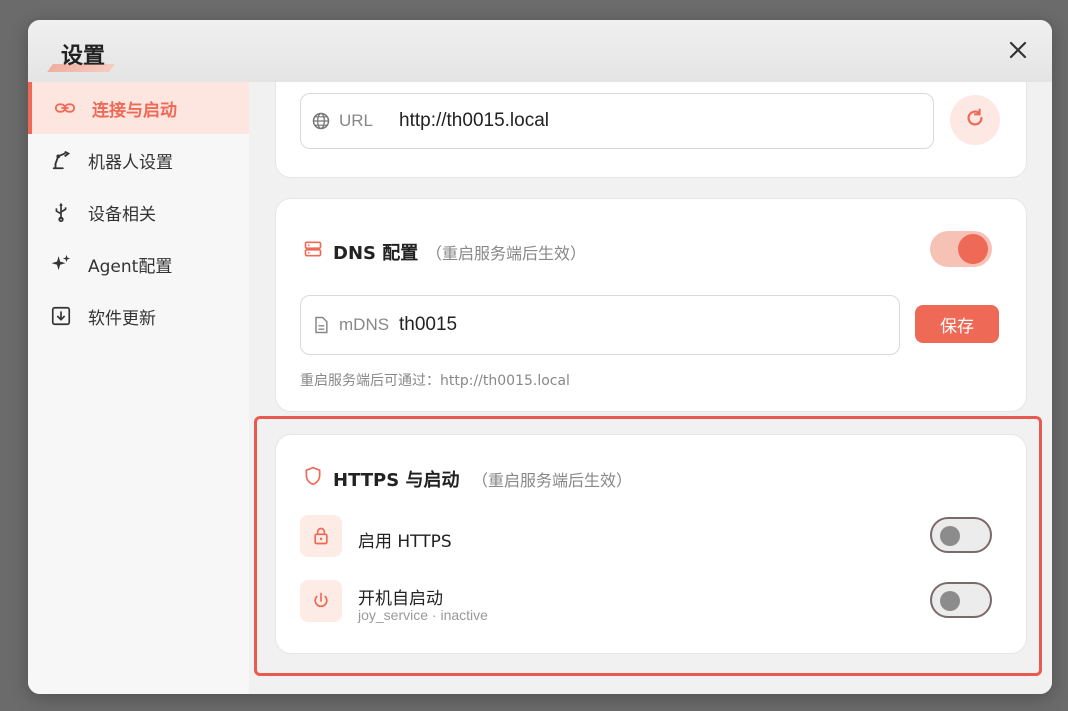 The height and width of the screenshot is (711, 1068). What do you see at coordinates (321, 121) in the screenshot?
I see `globe-icon` at bounding box center [321, 121].